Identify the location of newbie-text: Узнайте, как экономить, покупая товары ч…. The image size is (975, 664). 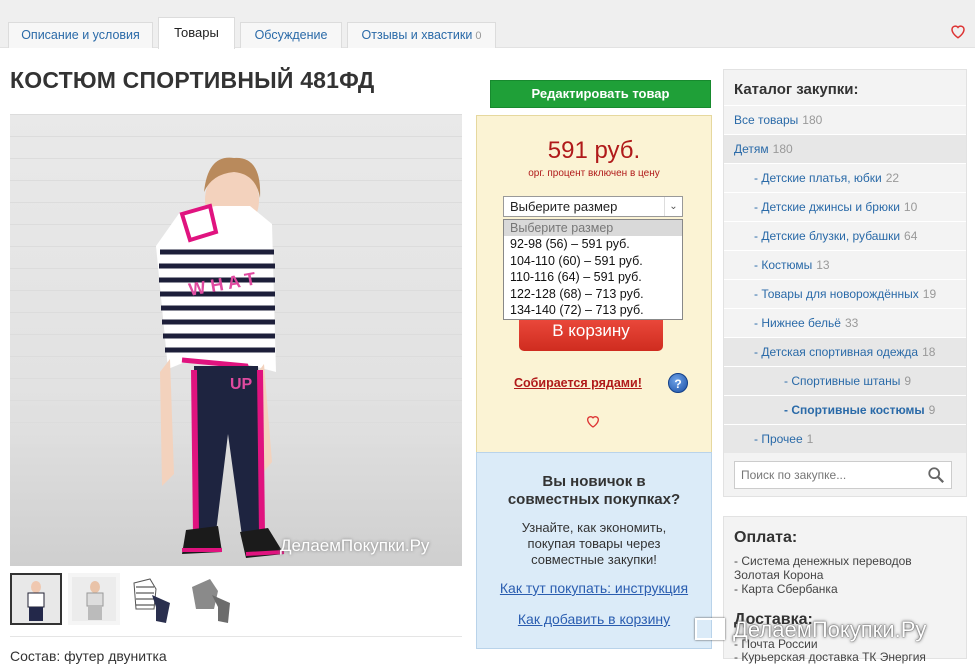
(594, 543).